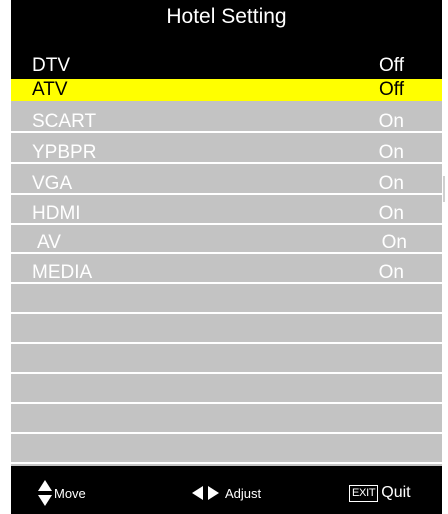  Describe the element at coordinates (64, 121) in the screenshot. I see `menu-item-label: SCART` at that location.